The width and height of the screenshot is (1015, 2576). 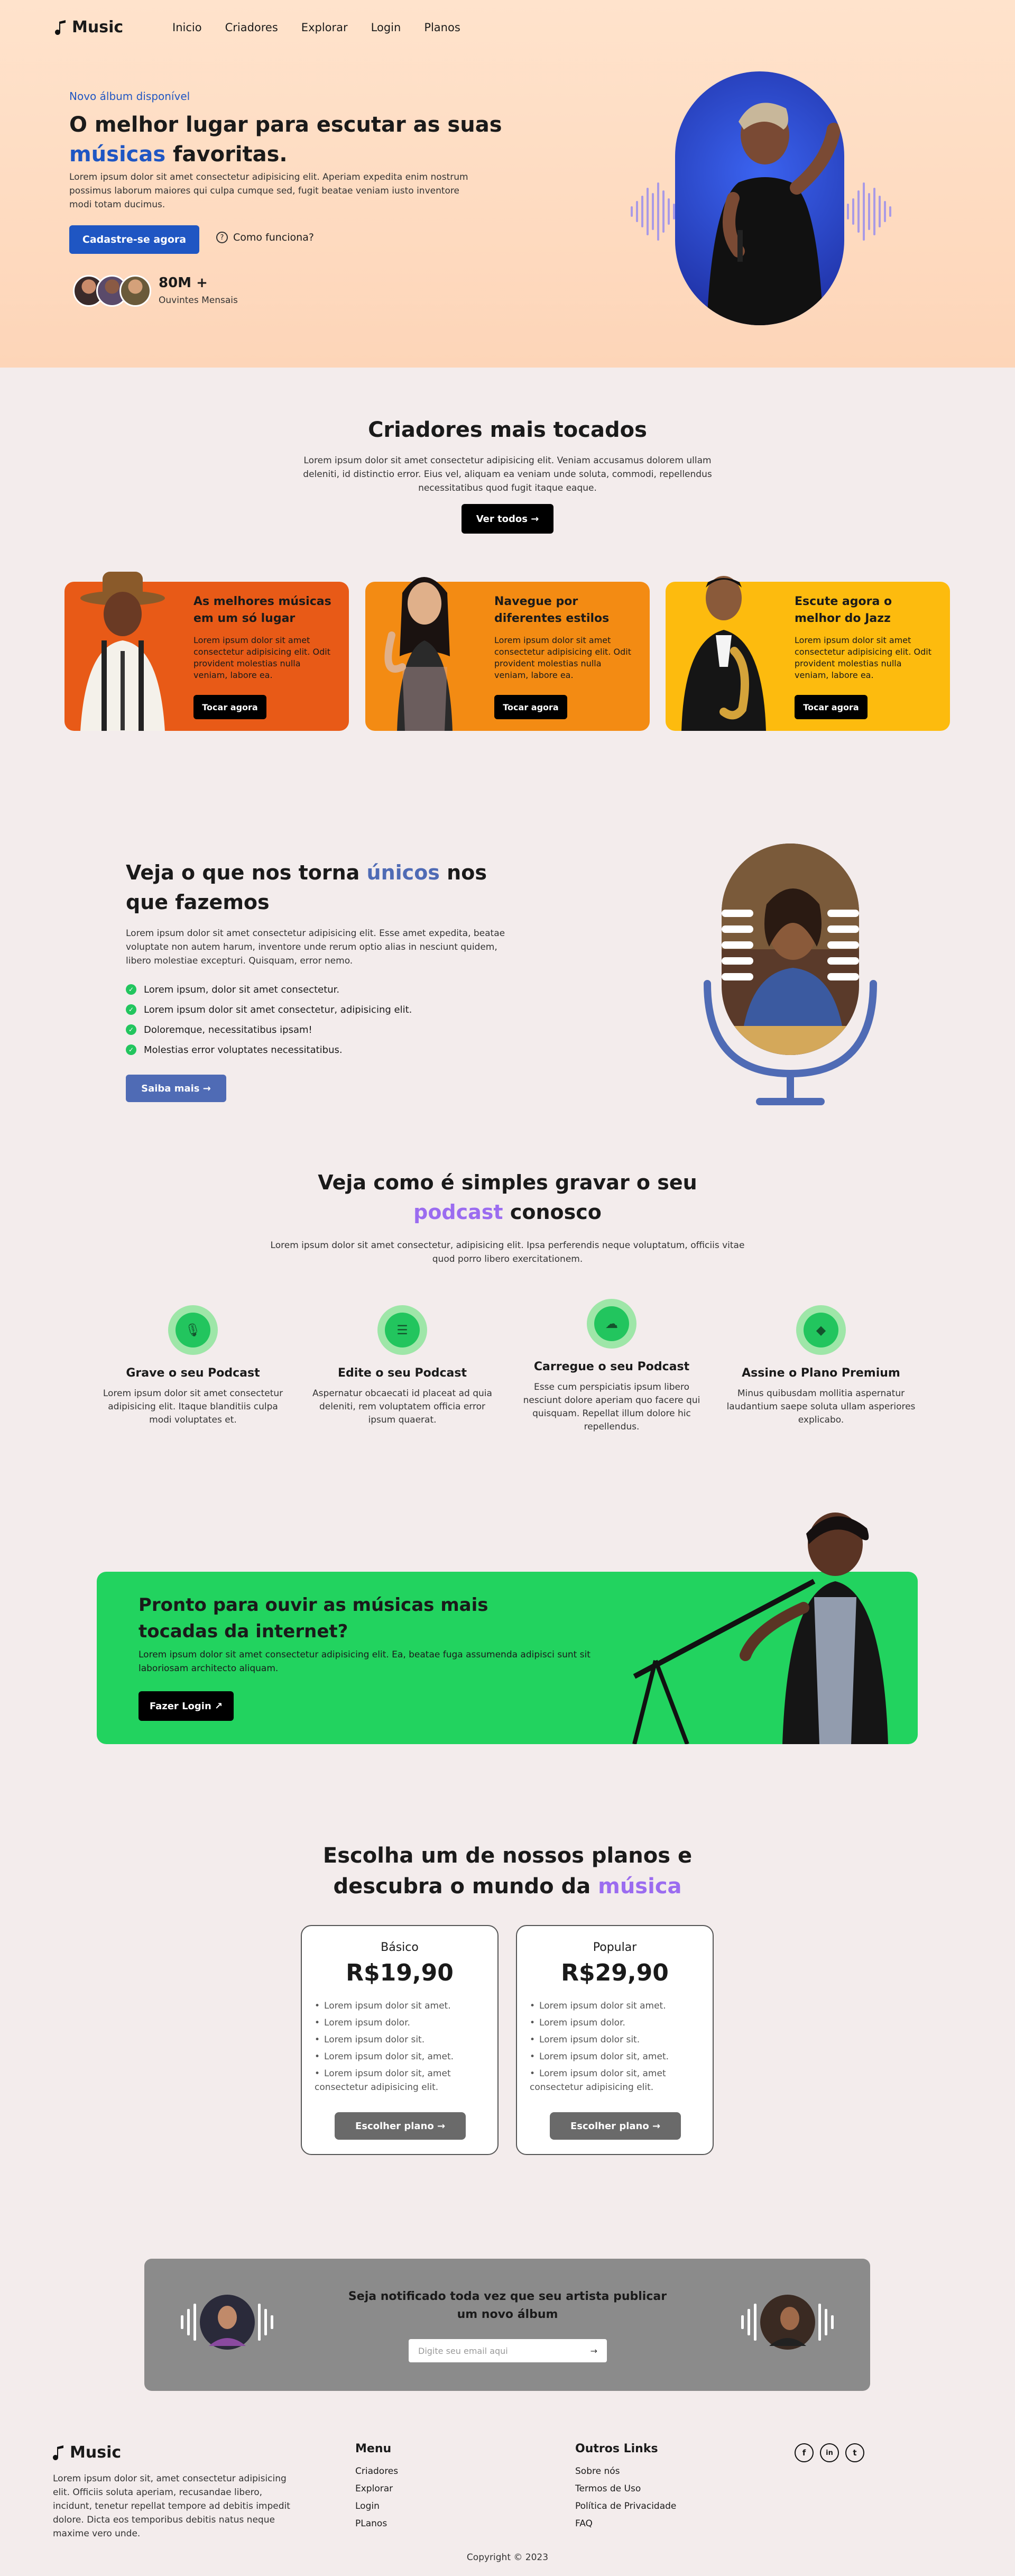 I want to click on footer-logo: Music, so click(x=87, y=2453).